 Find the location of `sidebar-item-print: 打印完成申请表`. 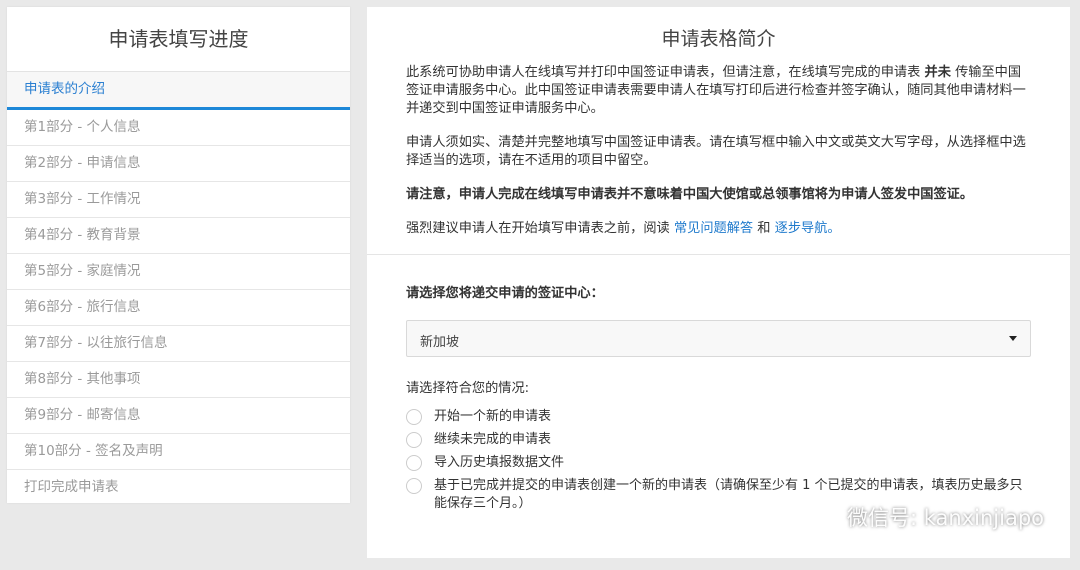

sidebar-item-print: 打印完成申请表 is located at coordinates (178, 487).